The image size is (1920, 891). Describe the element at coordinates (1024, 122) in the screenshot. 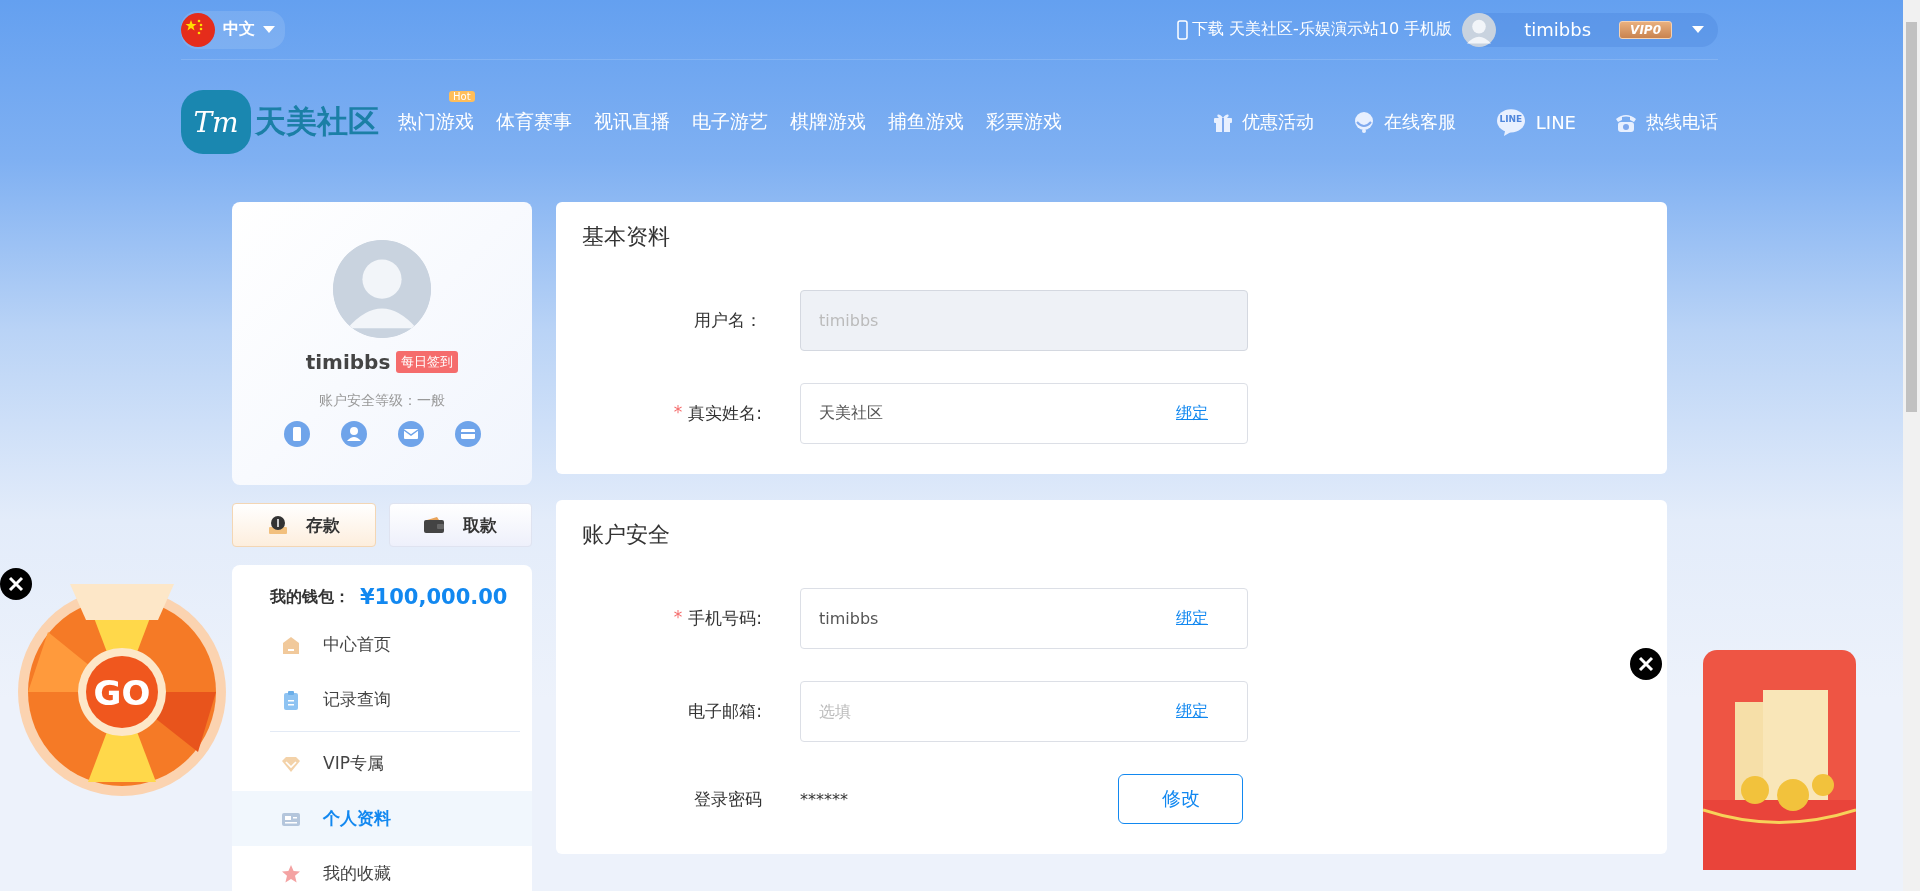

I see `nav-item: 彩票游戏` at that location.